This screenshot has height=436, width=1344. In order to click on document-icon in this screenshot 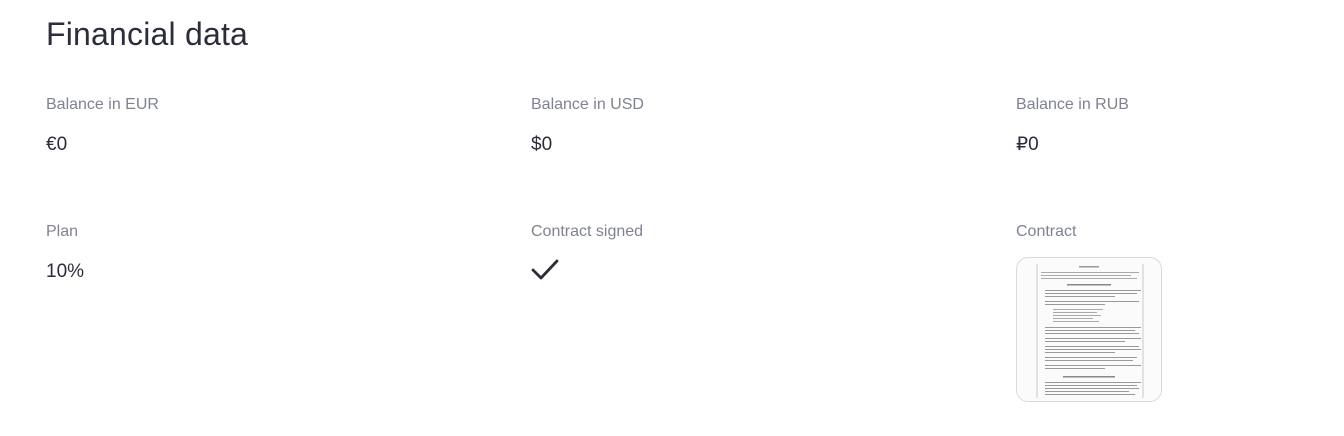, I will do `click(1089, 329)`.